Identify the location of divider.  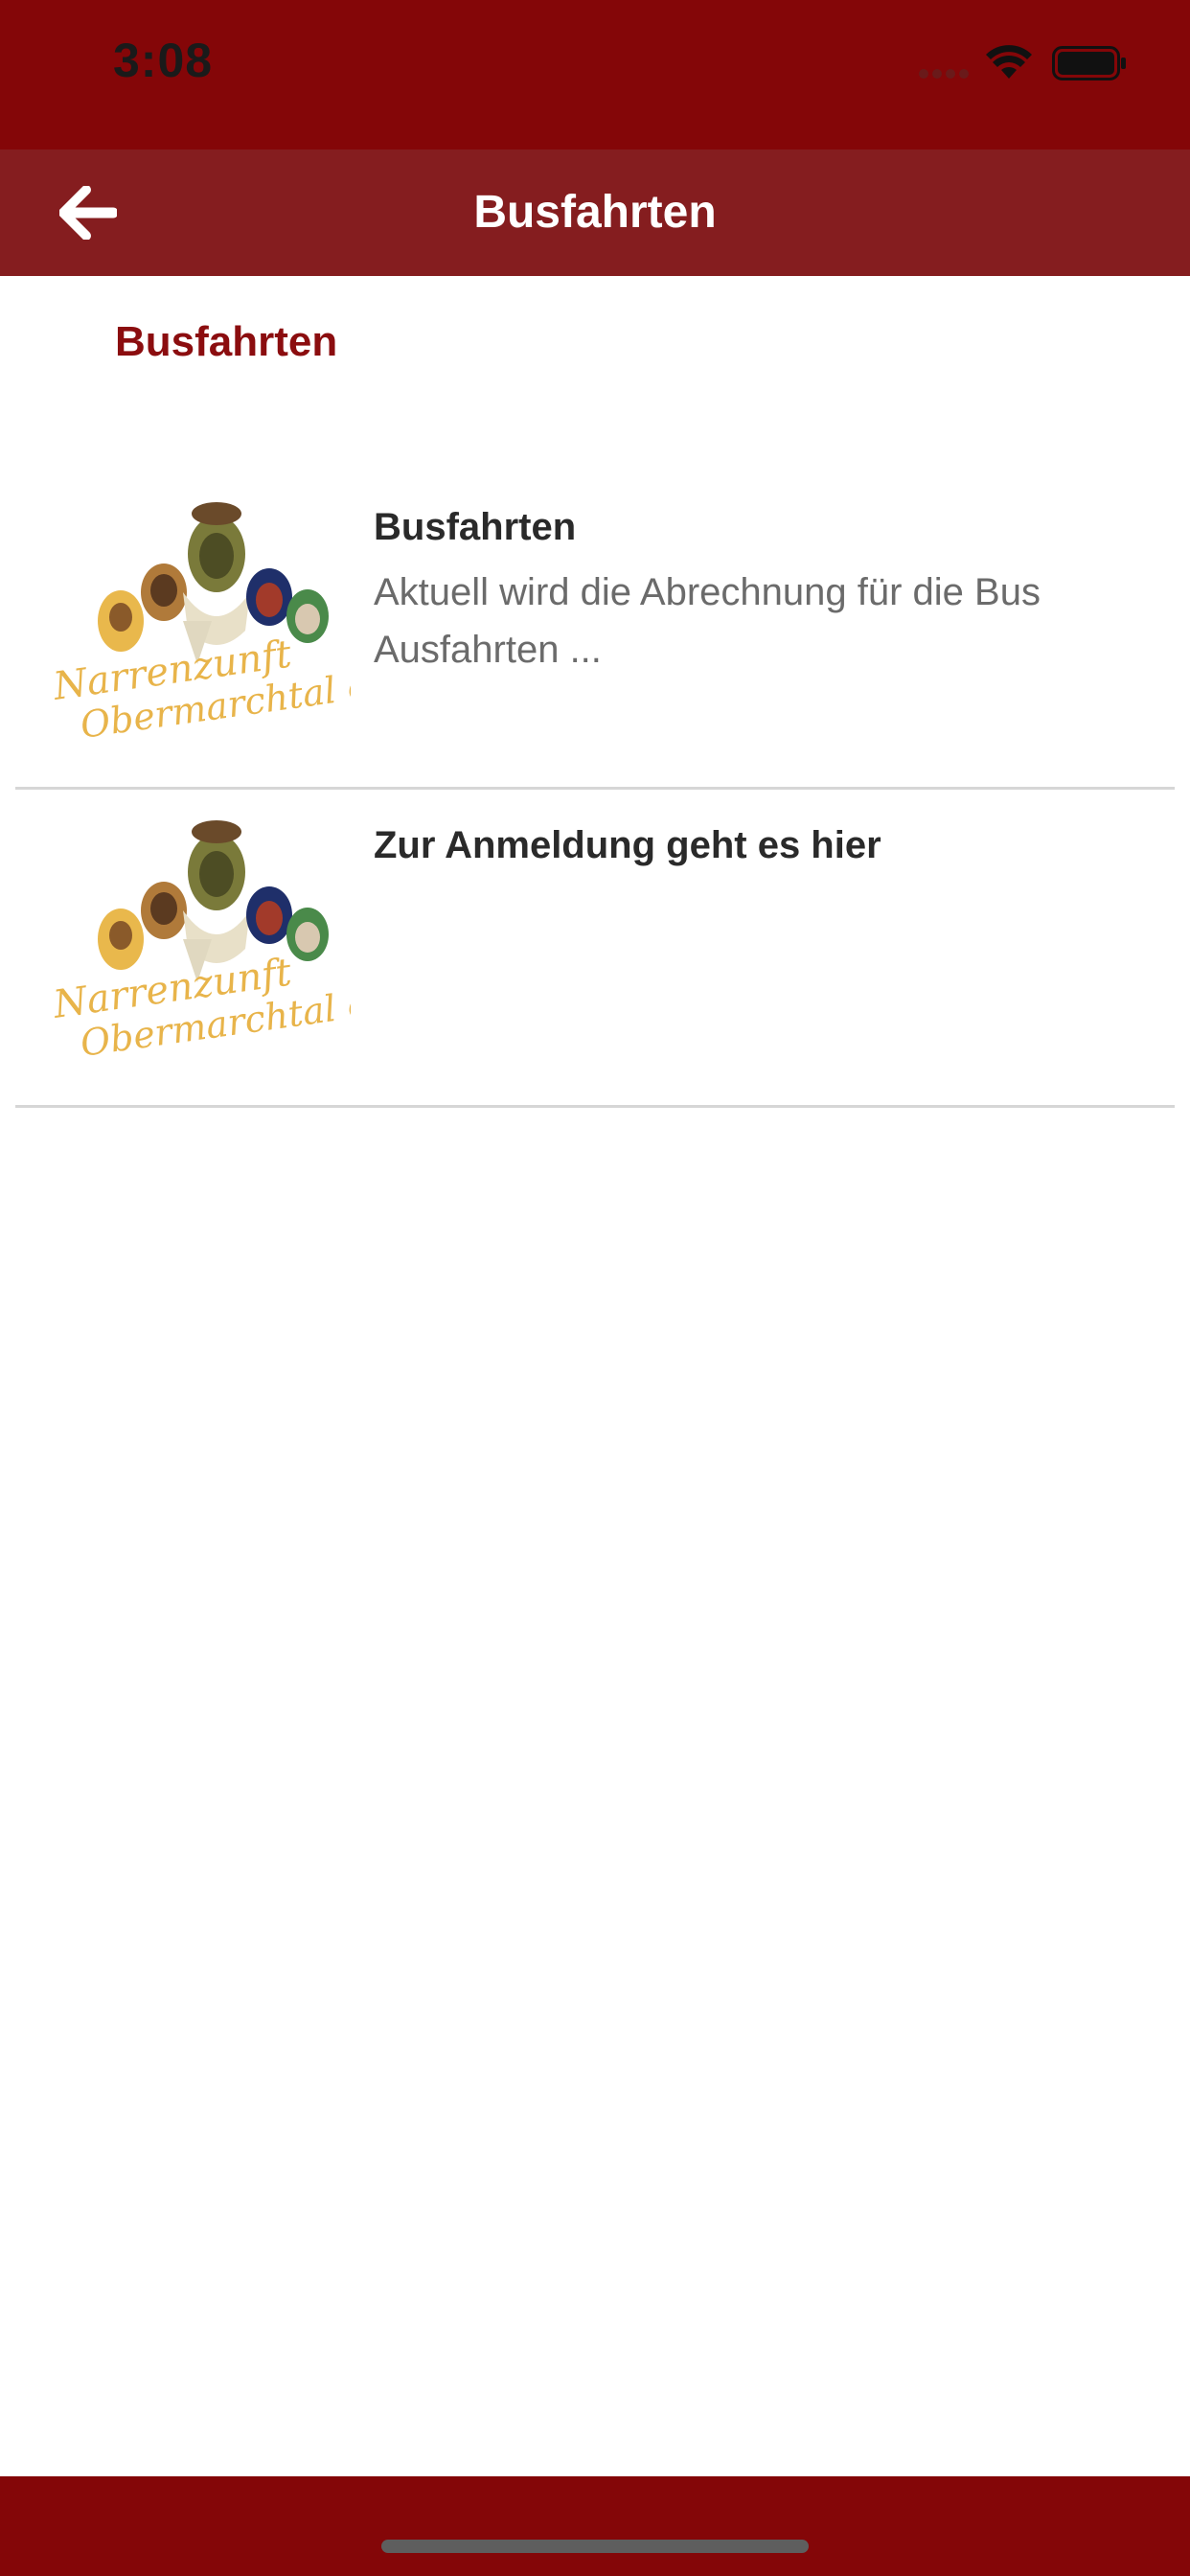
(595, 1107).